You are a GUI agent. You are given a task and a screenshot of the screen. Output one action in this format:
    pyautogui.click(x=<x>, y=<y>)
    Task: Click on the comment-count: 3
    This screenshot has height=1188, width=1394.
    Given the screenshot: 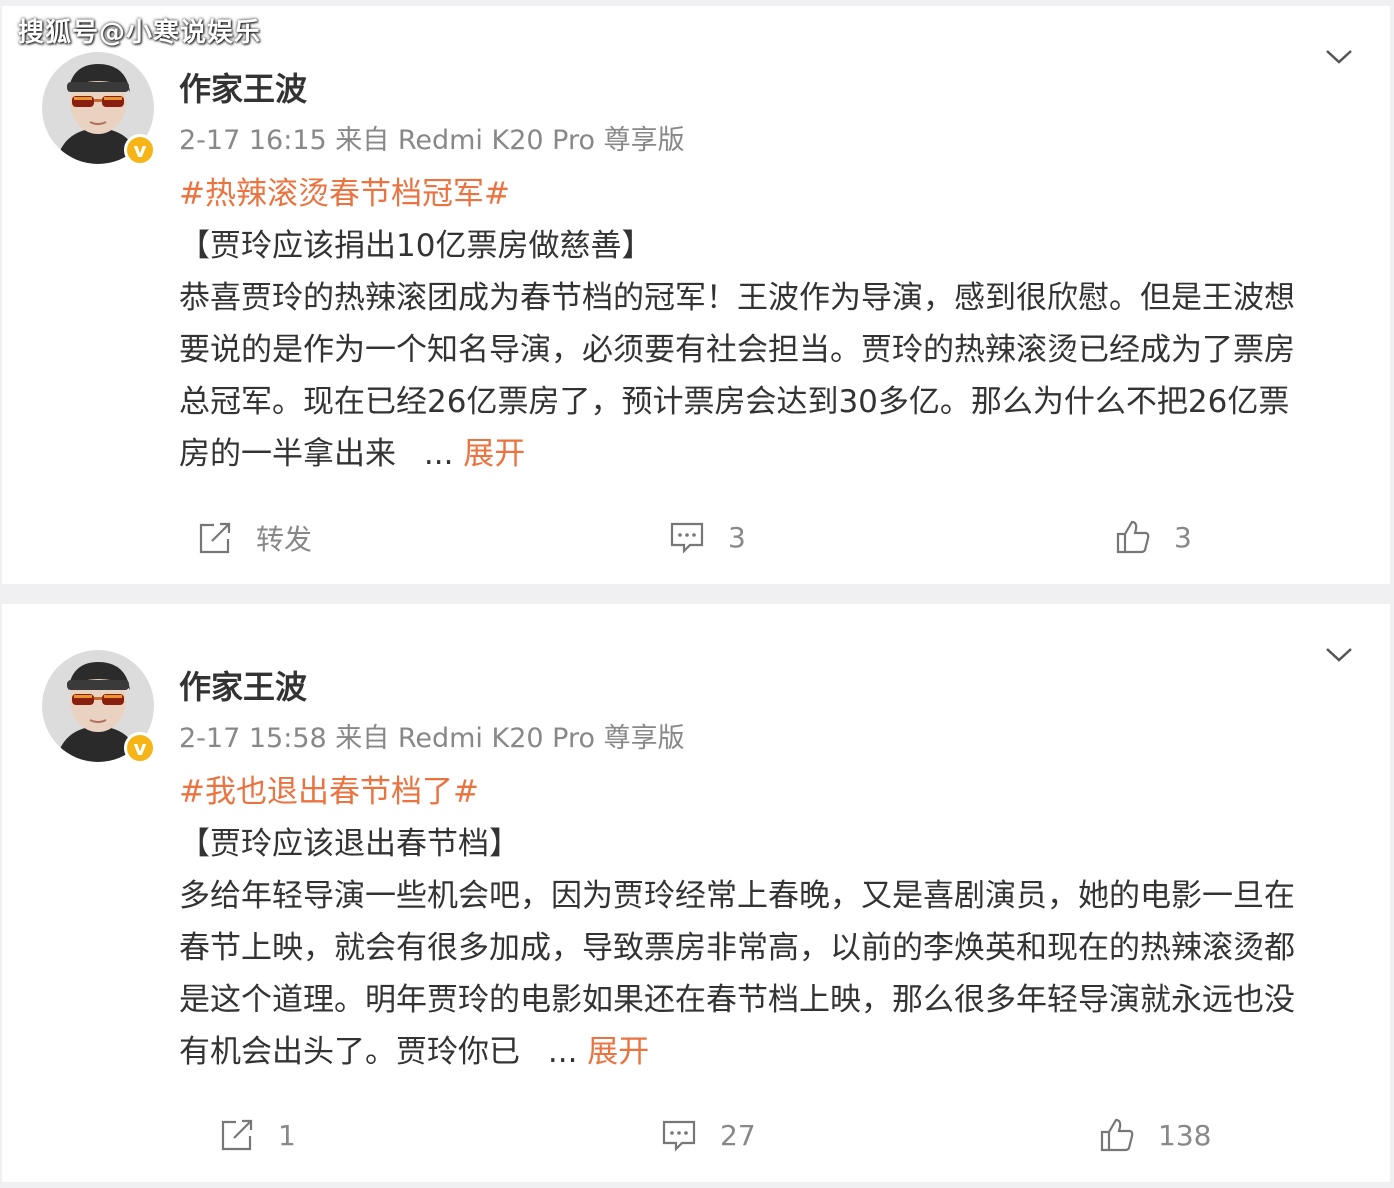 What is the action you would take?
    pyautogui.click(x=737, y=537)
    